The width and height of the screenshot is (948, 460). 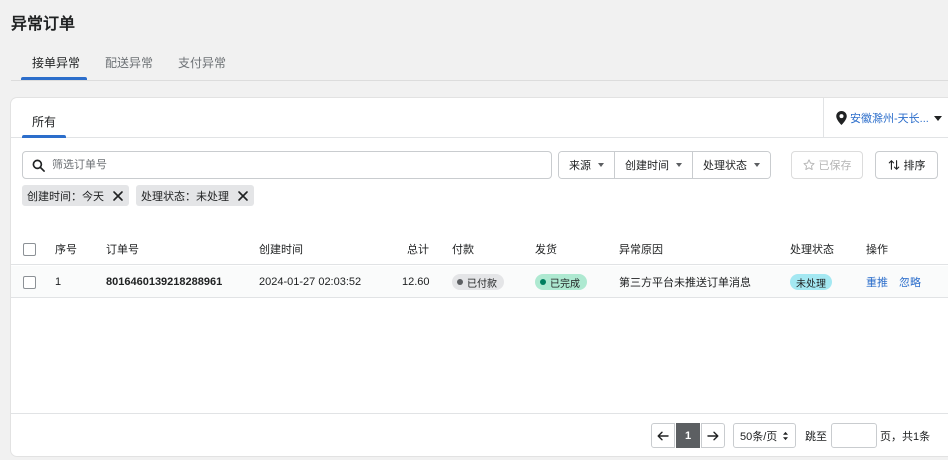 I want to click on star-icon, so click(x=808, y=165).